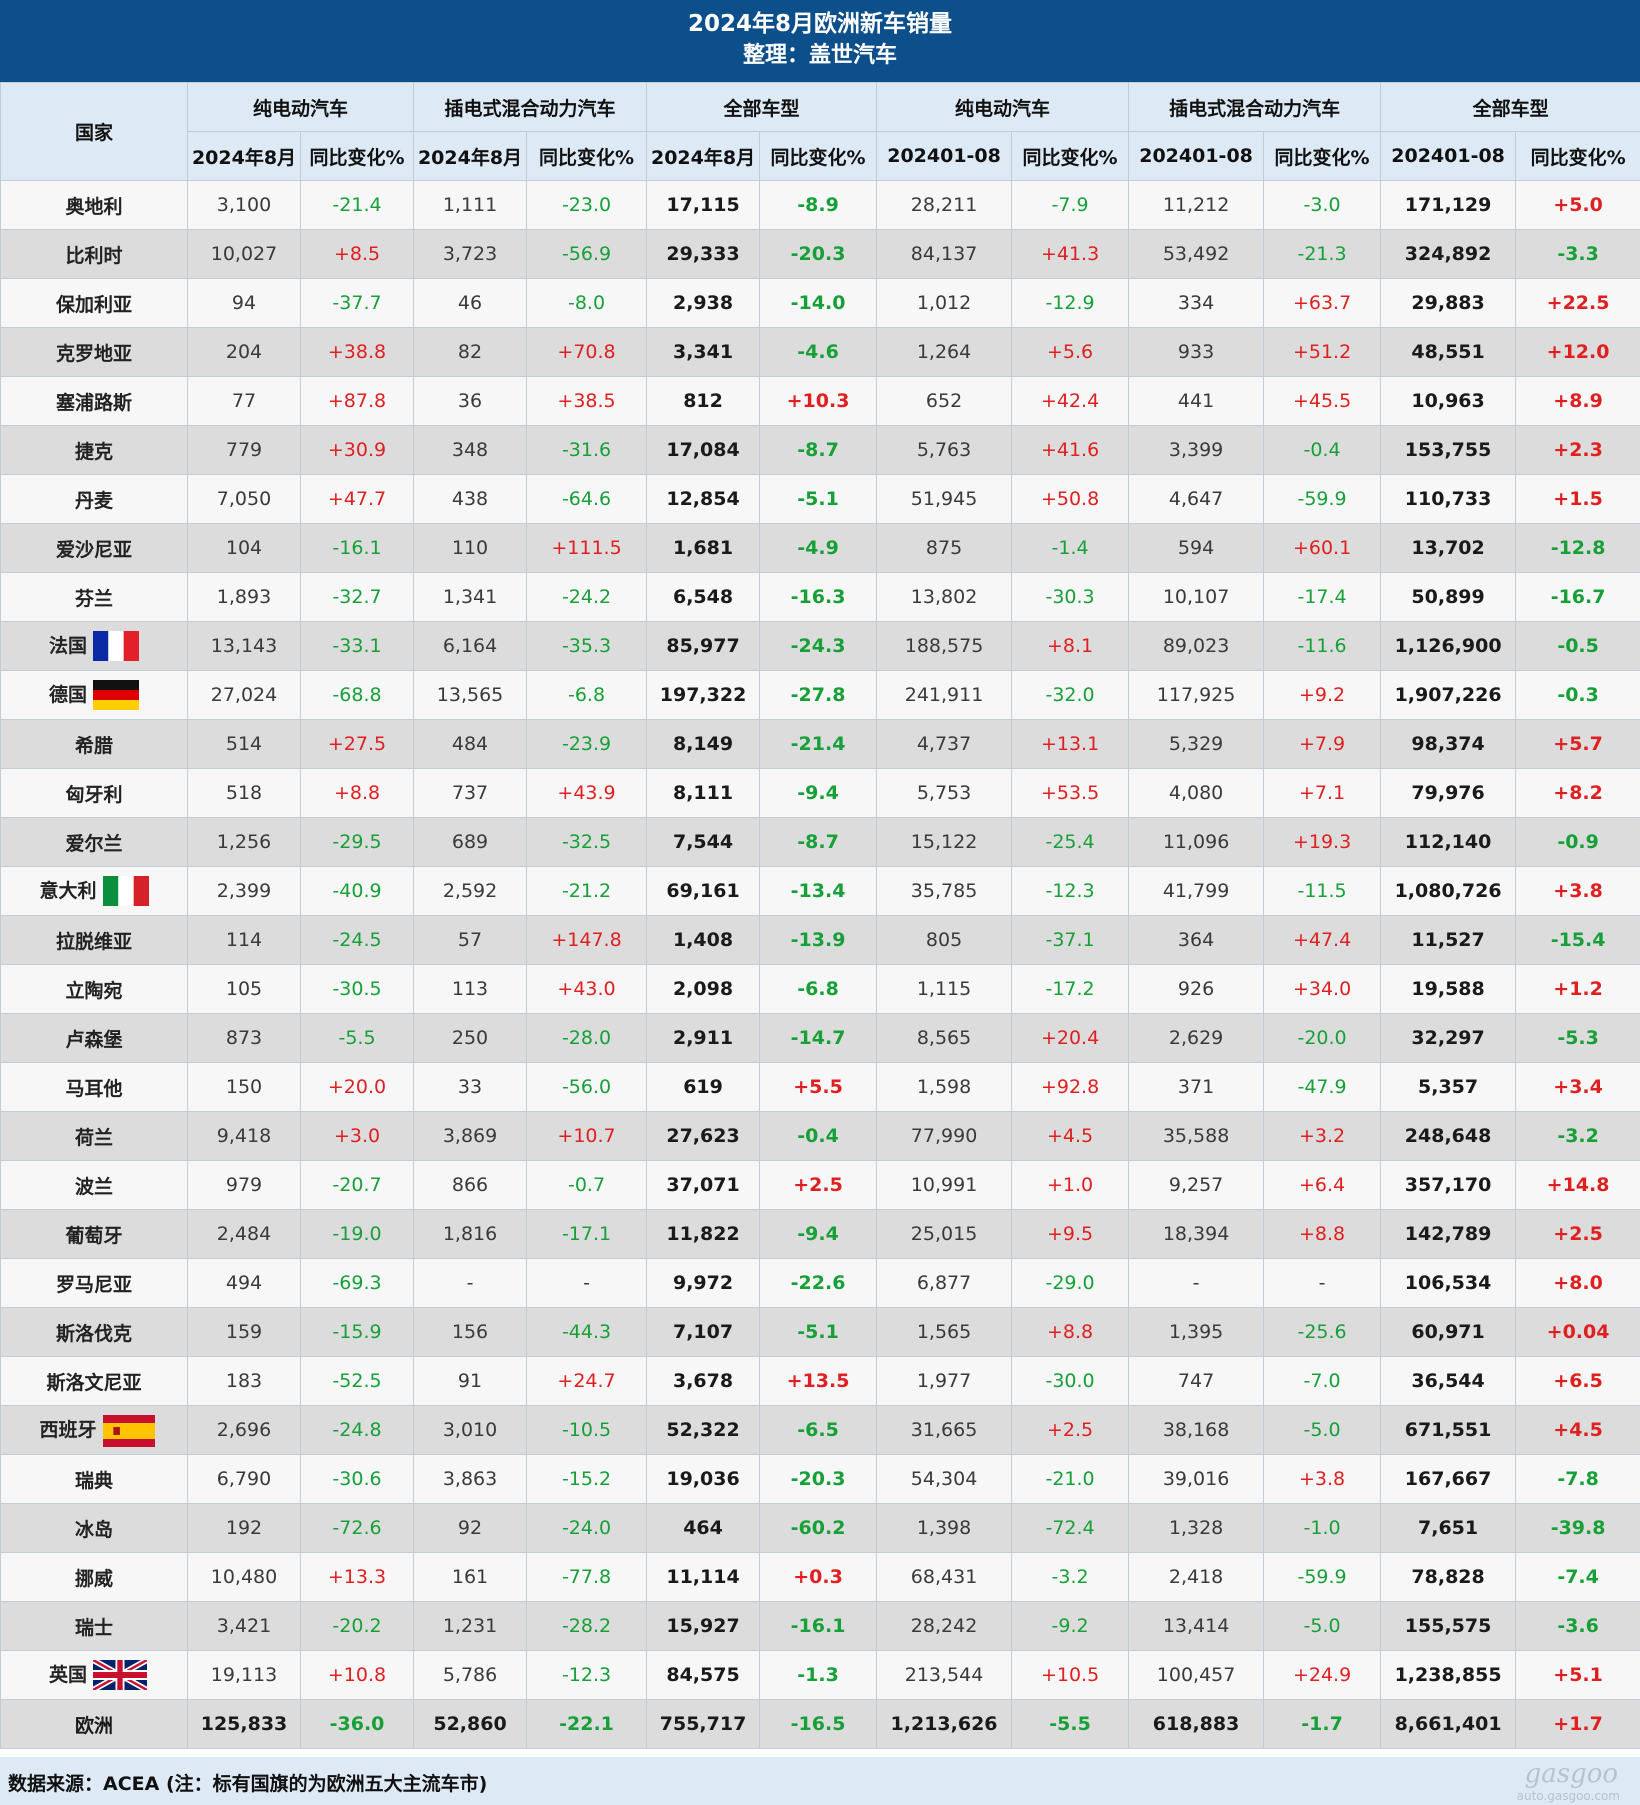 Image resolution: width=1640 pixels, height=1805 pixels. Describe the element at coordinates (703, 940) in the screenshot. I see `sales-value-cell: 1,408` at that location.